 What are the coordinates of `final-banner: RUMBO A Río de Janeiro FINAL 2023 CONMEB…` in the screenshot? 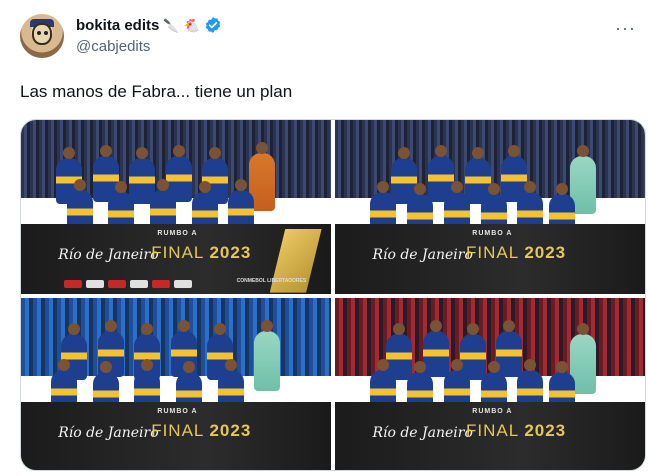 It's located at (176, 259).